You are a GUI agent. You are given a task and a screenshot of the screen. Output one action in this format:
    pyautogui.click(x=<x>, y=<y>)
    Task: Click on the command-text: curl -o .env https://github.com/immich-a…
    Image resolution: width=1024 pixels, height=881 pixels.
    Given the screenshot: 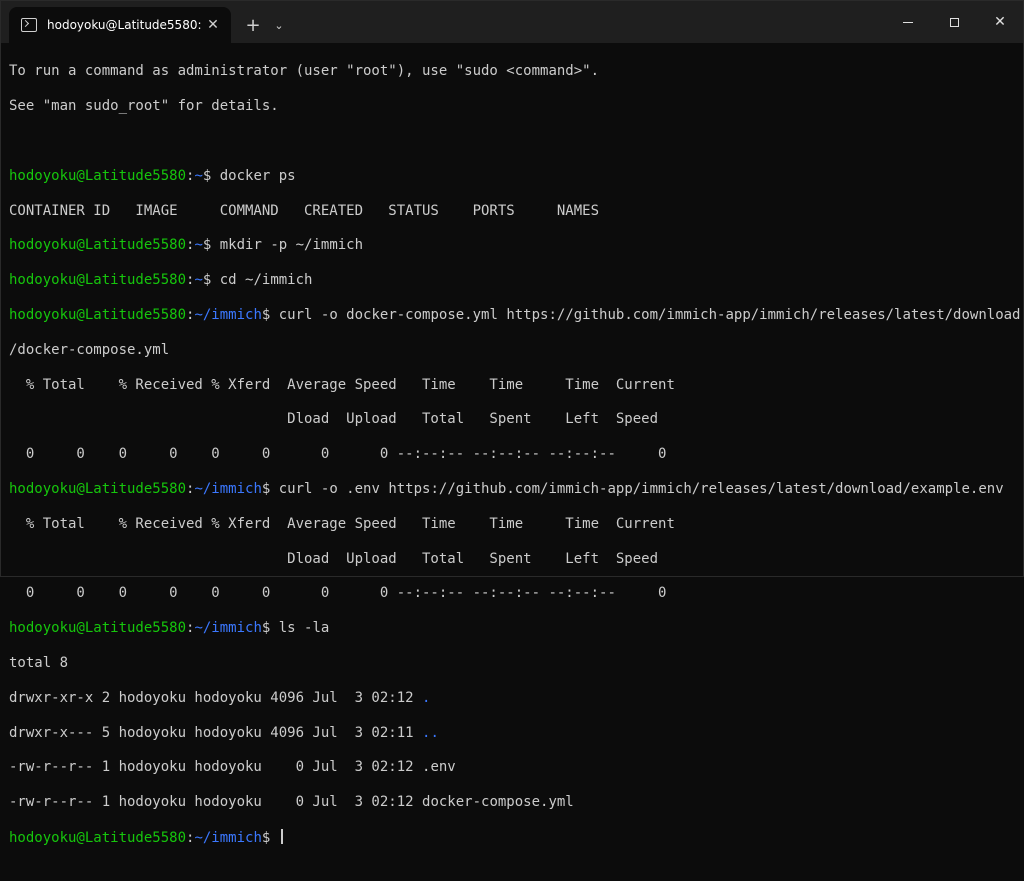 What is the action you would take?
    pyautogui.click(x=641, y=488)
    